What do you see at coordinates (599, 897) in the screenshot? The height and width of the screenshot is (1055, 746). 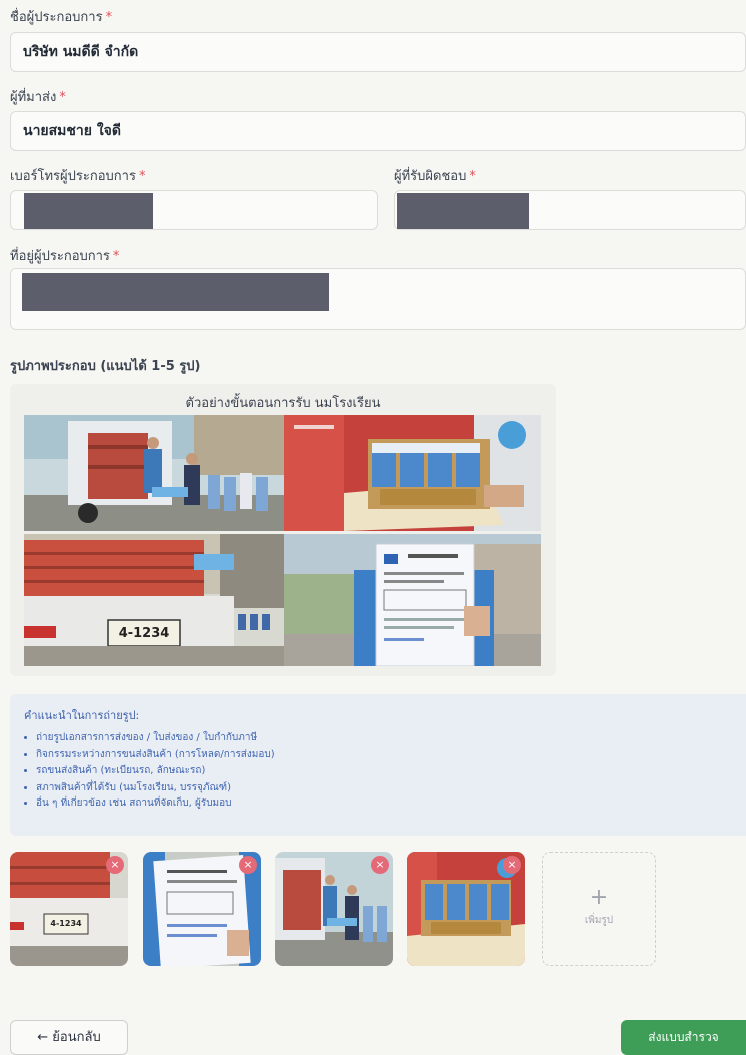 I see `plus-icon: +` at bounding box center [599, 897].